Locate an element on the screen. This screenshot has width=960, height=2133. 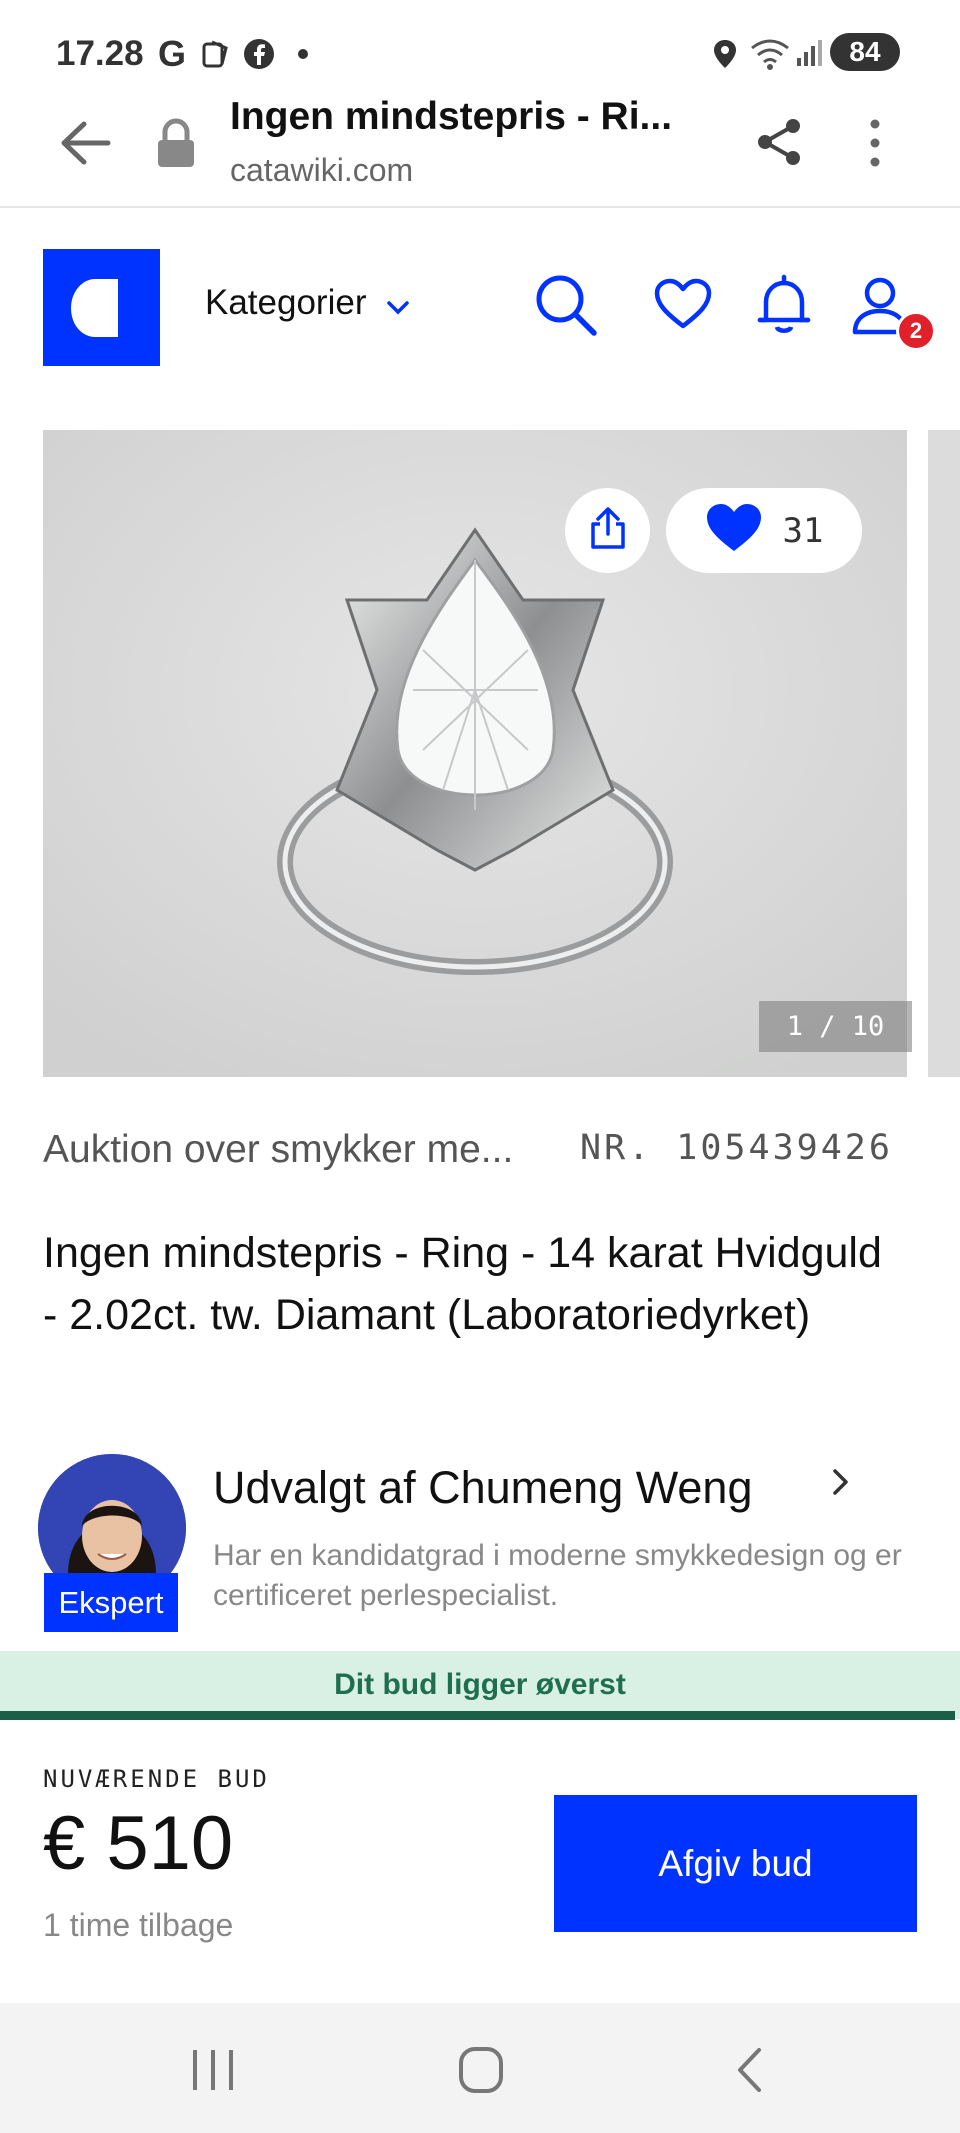
expert-name-link: Udvalgt af Chumeng Weng is located at coordinates (482, 1488).